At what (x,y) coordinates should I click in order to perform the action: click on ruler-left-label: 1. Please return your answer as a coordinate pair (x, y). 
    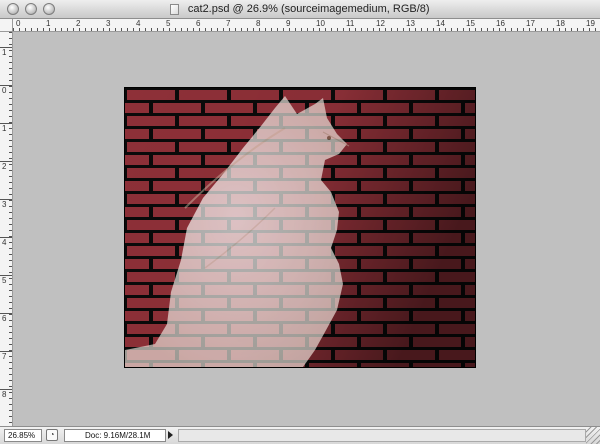
    Looking at the image, I should click on (4, 128).